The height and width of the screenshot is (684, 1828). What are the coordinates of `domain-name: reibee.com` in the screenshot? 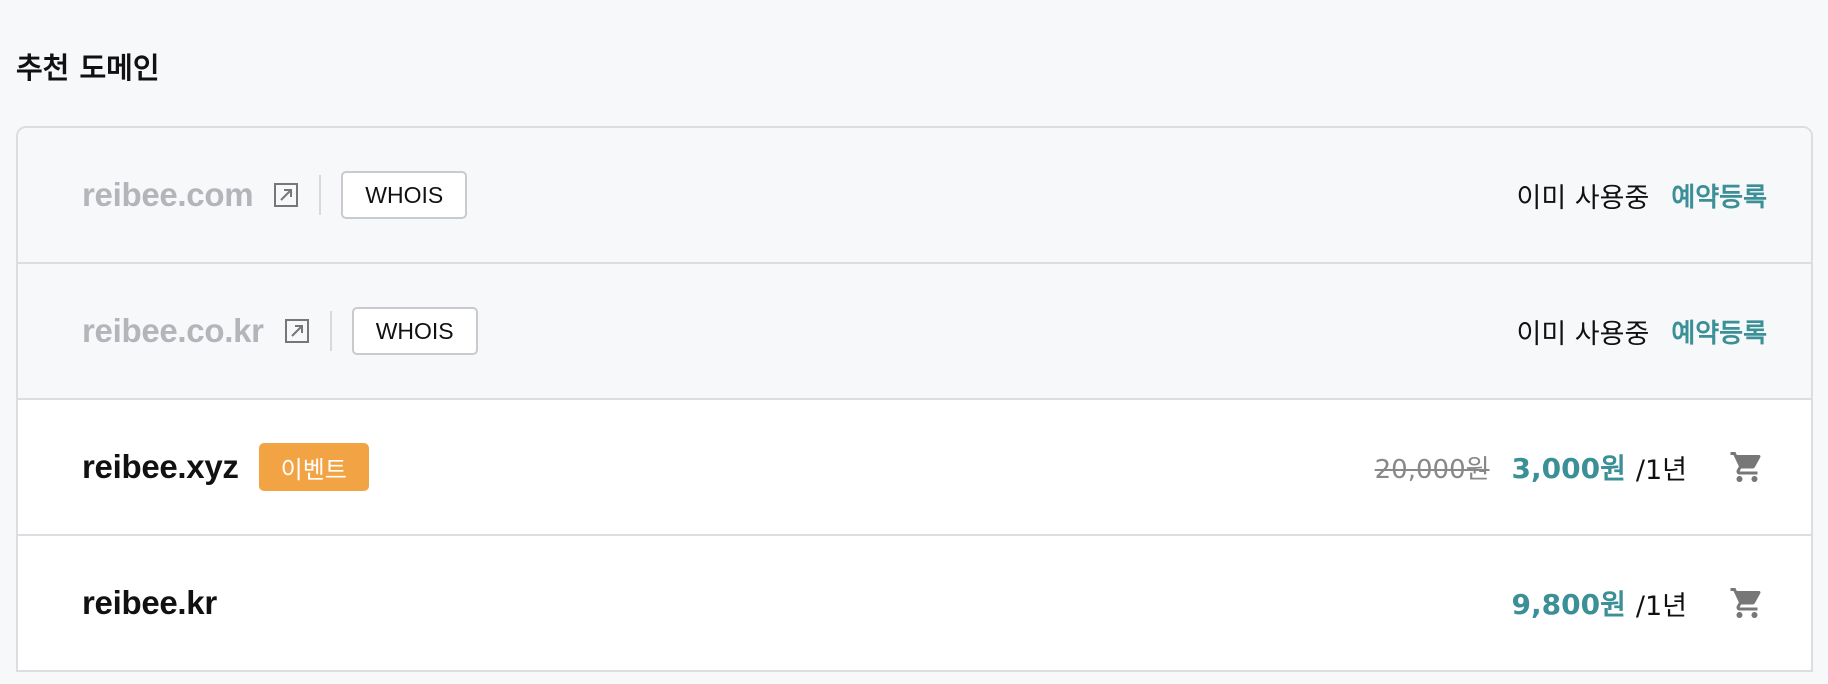 It's located at (168, 194).